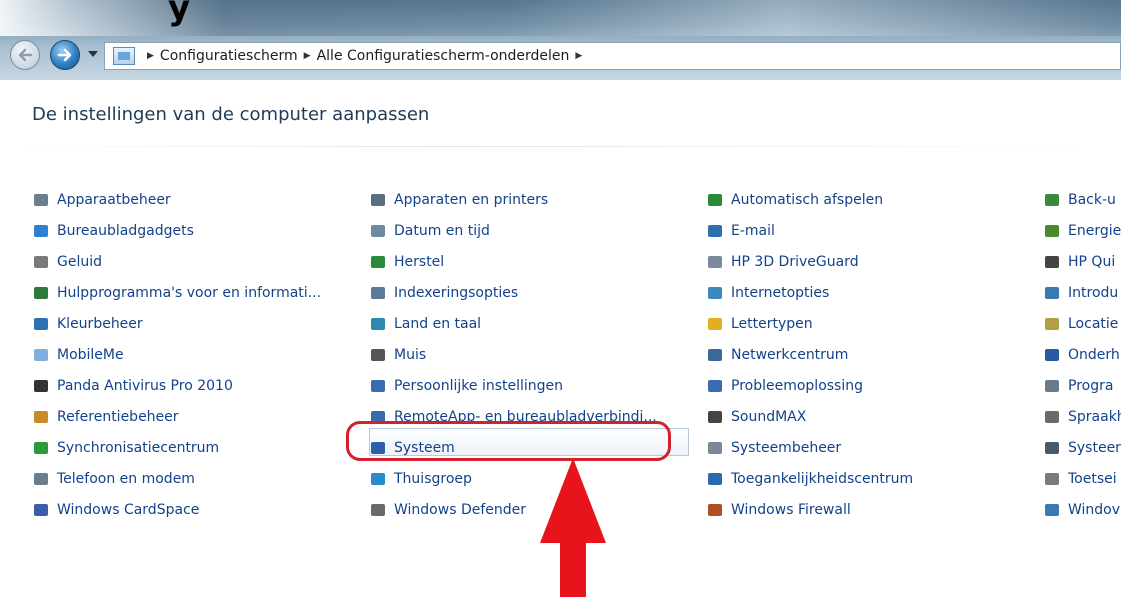  I want to click on defender-icon, so click(378, 510).